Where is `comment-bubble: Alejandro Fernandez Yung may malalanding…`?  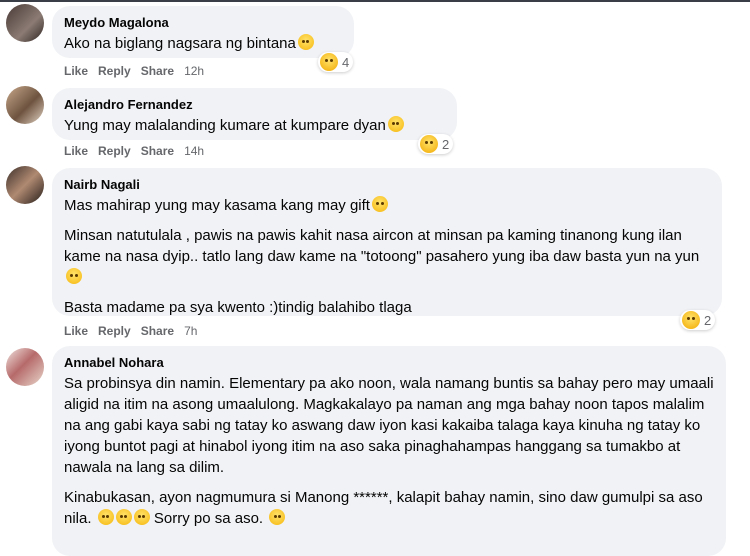 comment-bubble: Alejandro Fernandez Yung may malalanding… is located at coordinates (254, 114).